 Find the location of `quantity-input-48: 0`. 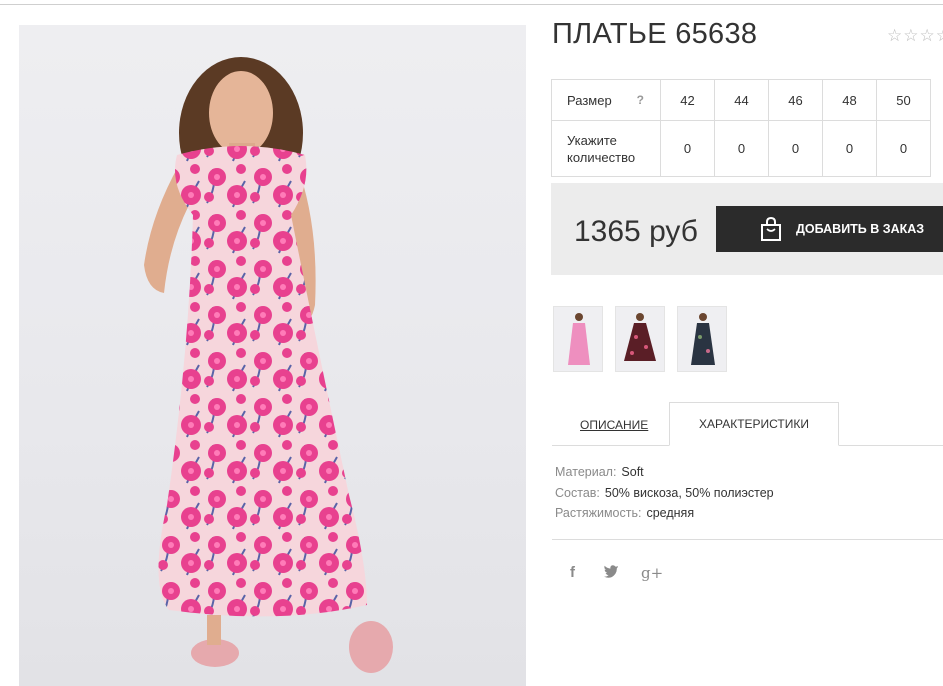

quantity-input-48: 0 is located at coordinates (849, 148).